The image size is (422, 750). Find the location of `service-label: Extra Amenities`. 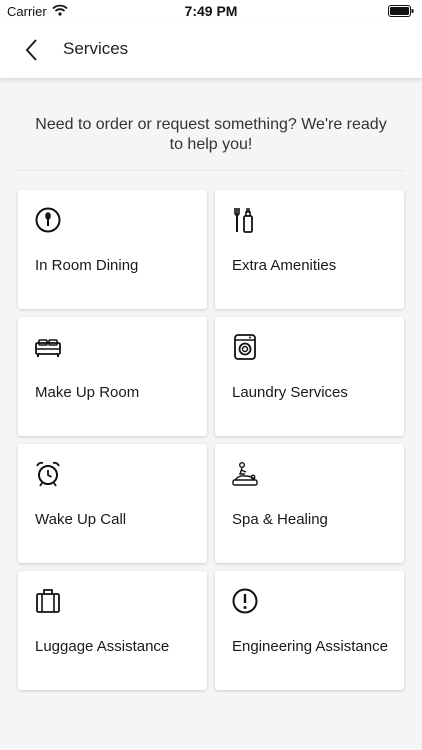

service-label: Extra Amenities is located at coordinates (284, 265).